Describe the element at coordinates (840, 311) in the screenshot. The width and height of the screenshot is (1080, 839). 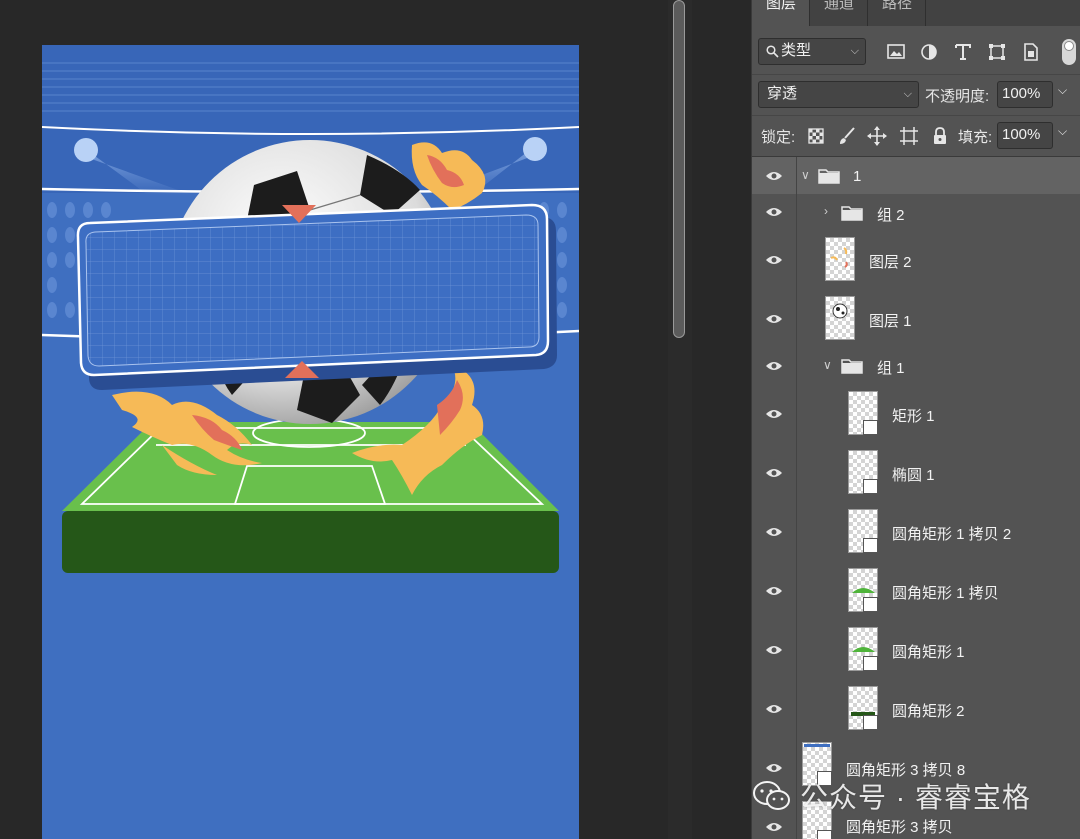
I see `soccer-ball-thumbnail-icon` at that location.